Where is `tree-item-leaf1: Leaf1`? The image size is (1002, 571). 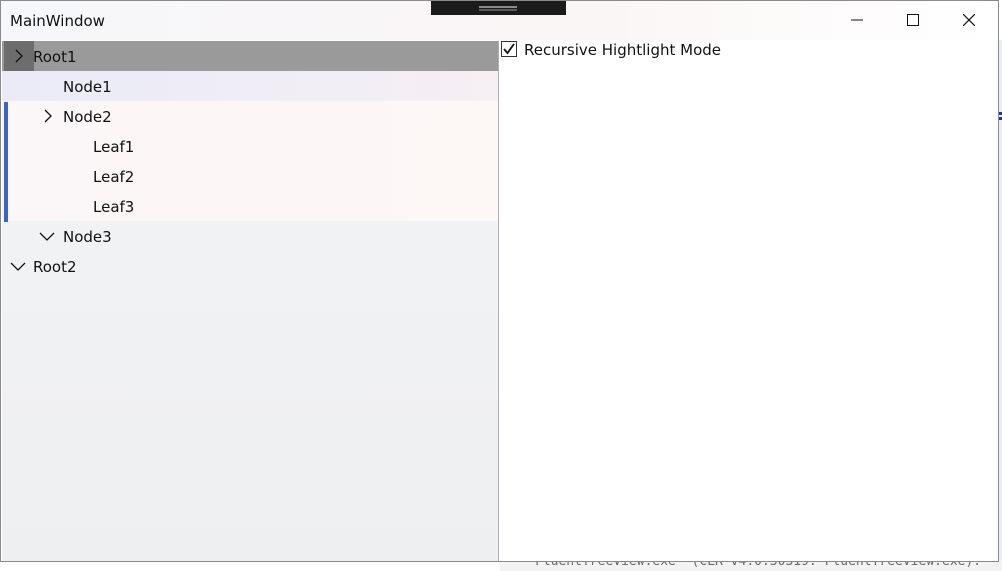 tree-item-leaf1: Leaf1 is located at coordinates (250, 146).